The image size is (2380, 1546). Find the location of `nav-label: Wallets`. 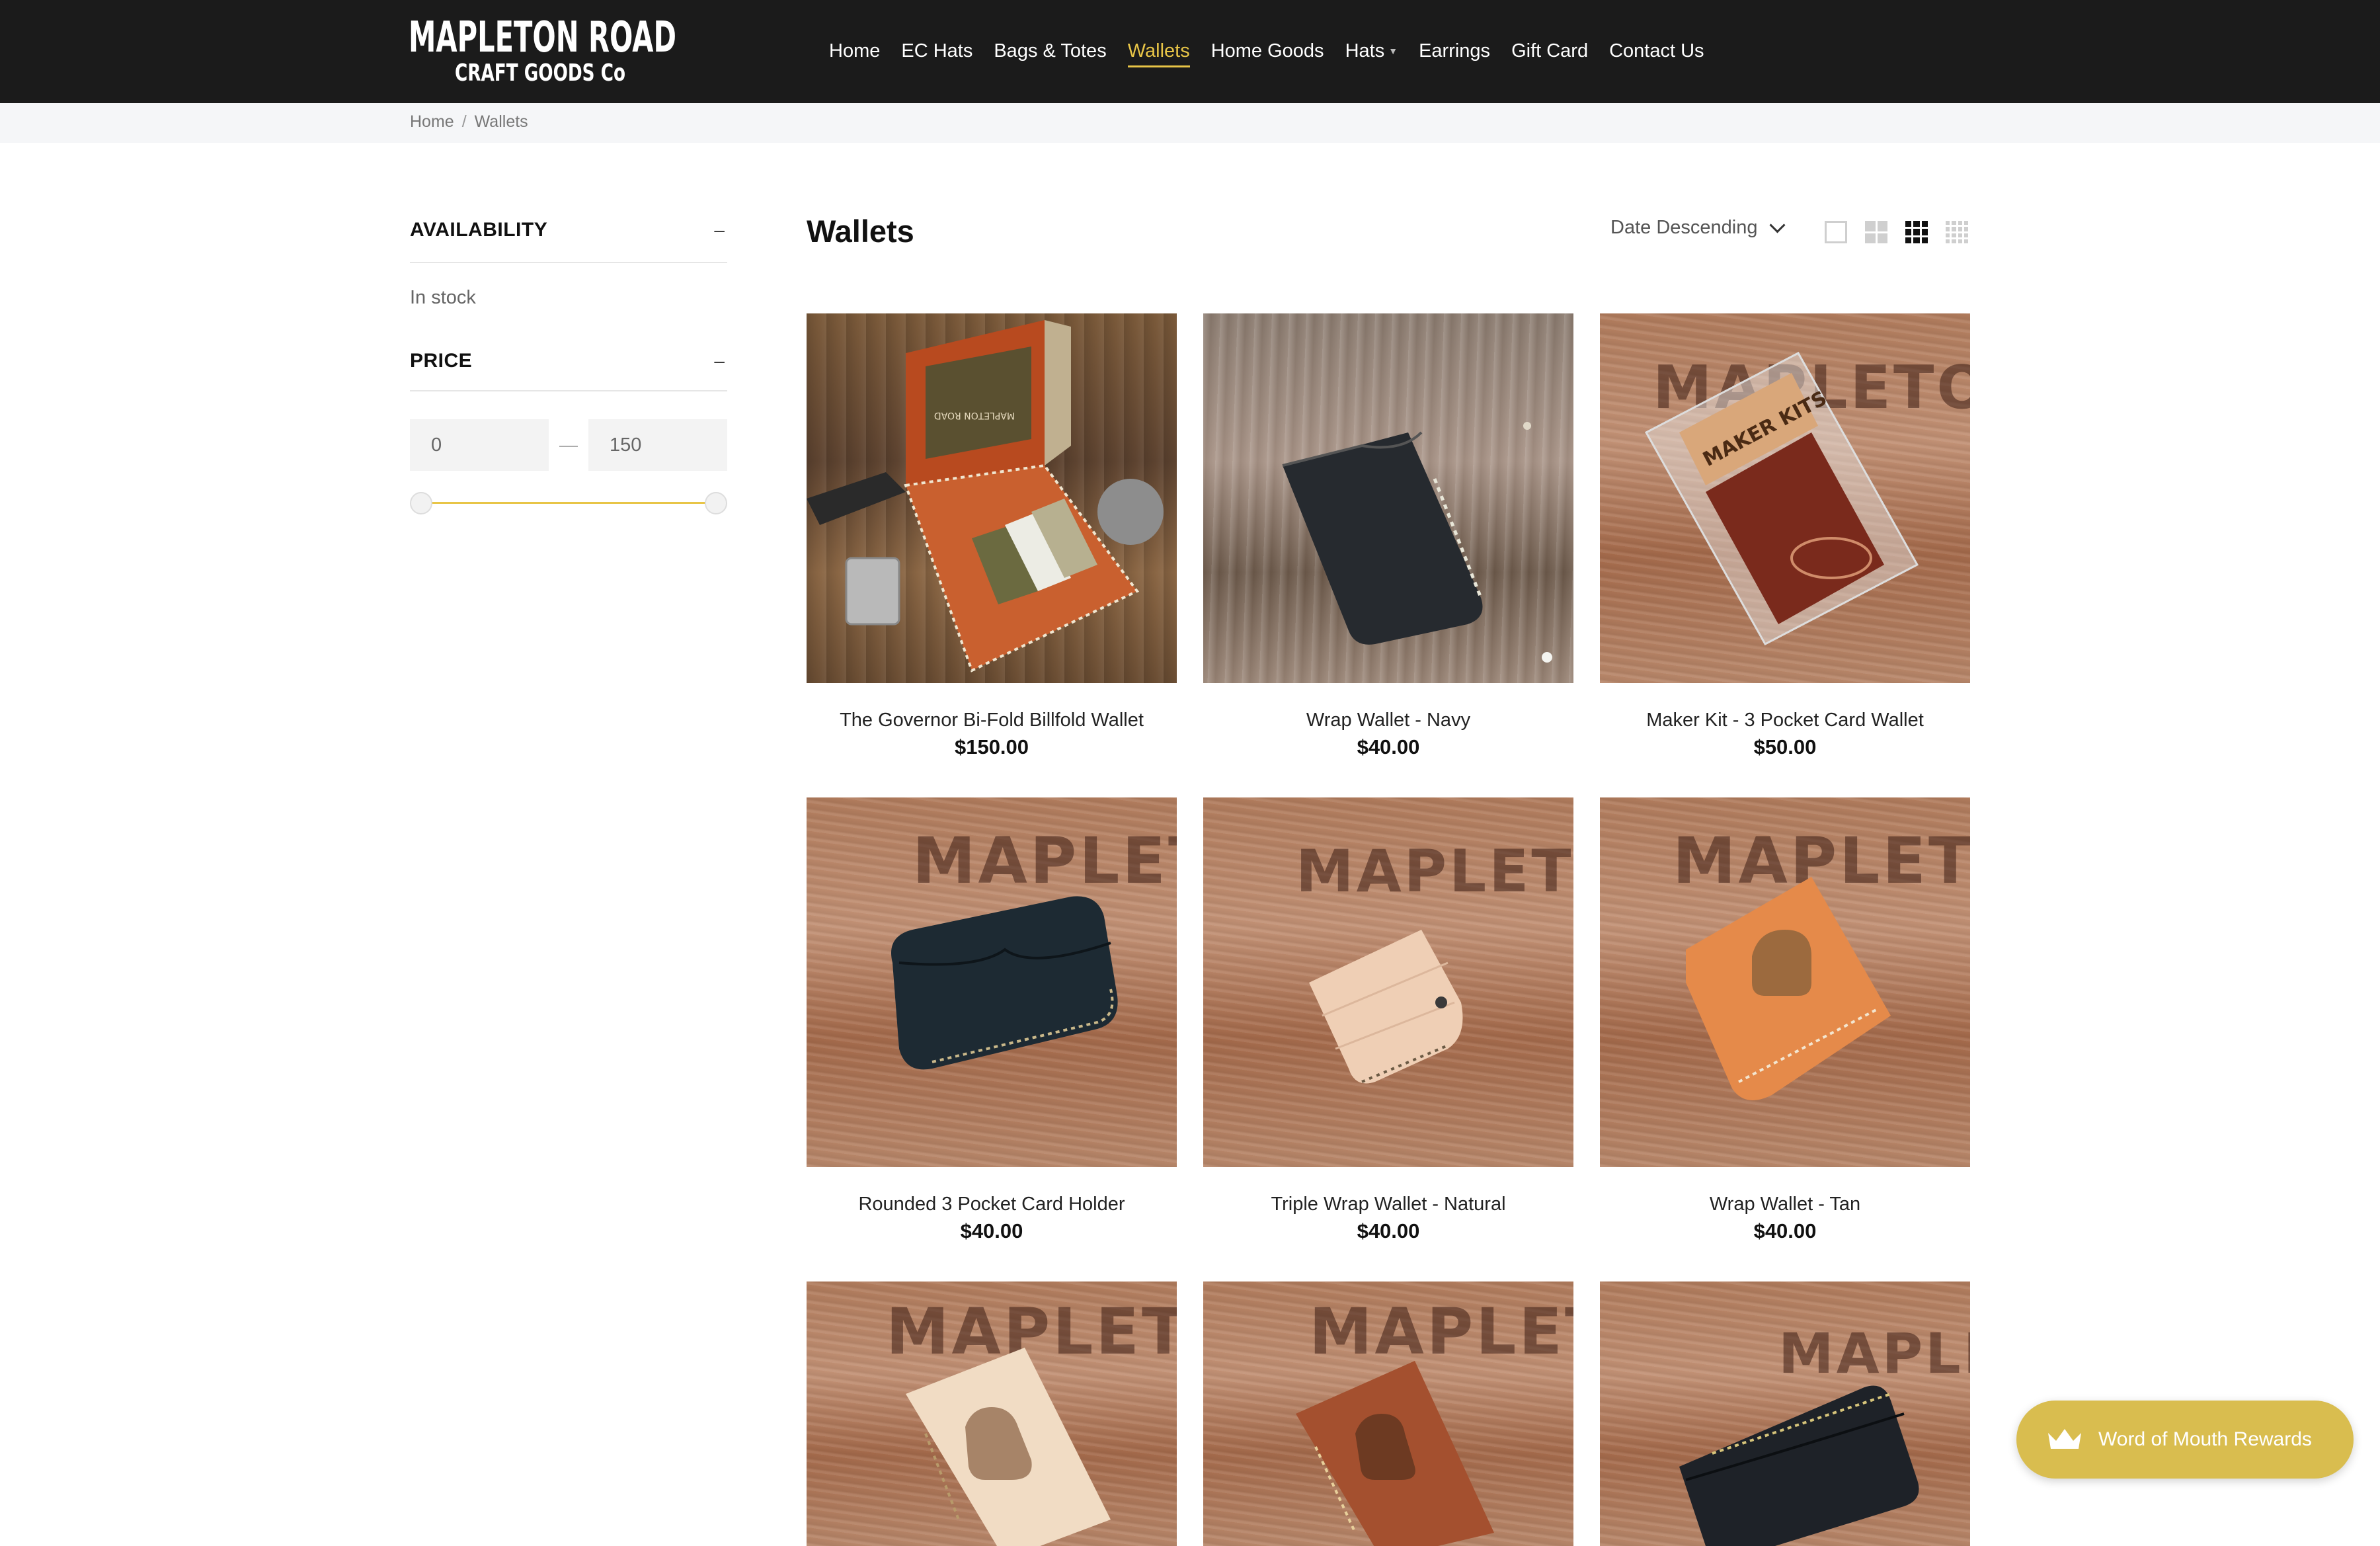

nav-label: Wallets is located at coordinates (1158, 50).